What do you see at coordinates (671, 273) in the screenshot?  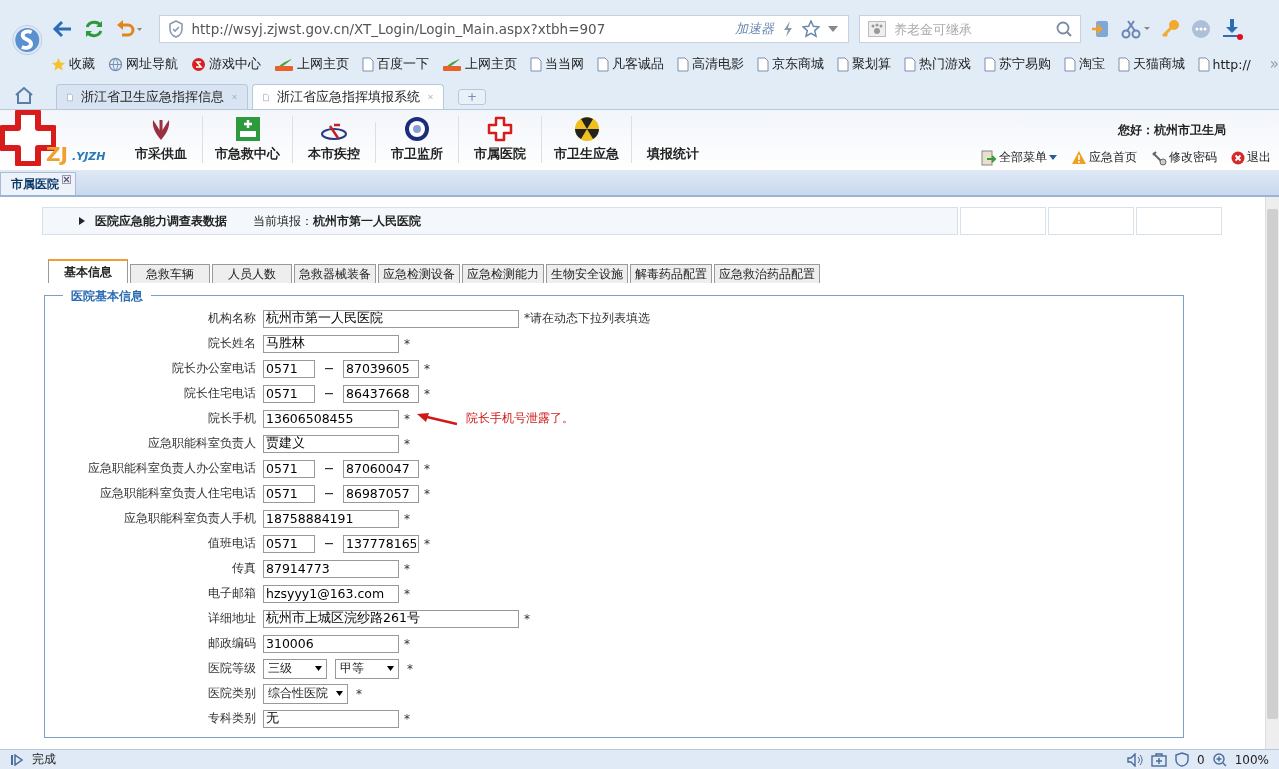 I see `form-tab: 解毒药品配置` at bounding box center [671, 273].